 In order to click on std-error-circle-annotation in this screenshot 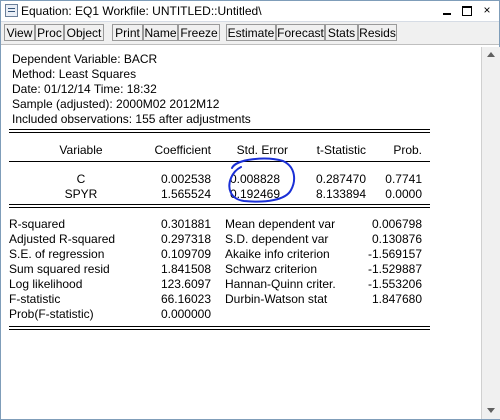, I will do `click(262, 180)`.